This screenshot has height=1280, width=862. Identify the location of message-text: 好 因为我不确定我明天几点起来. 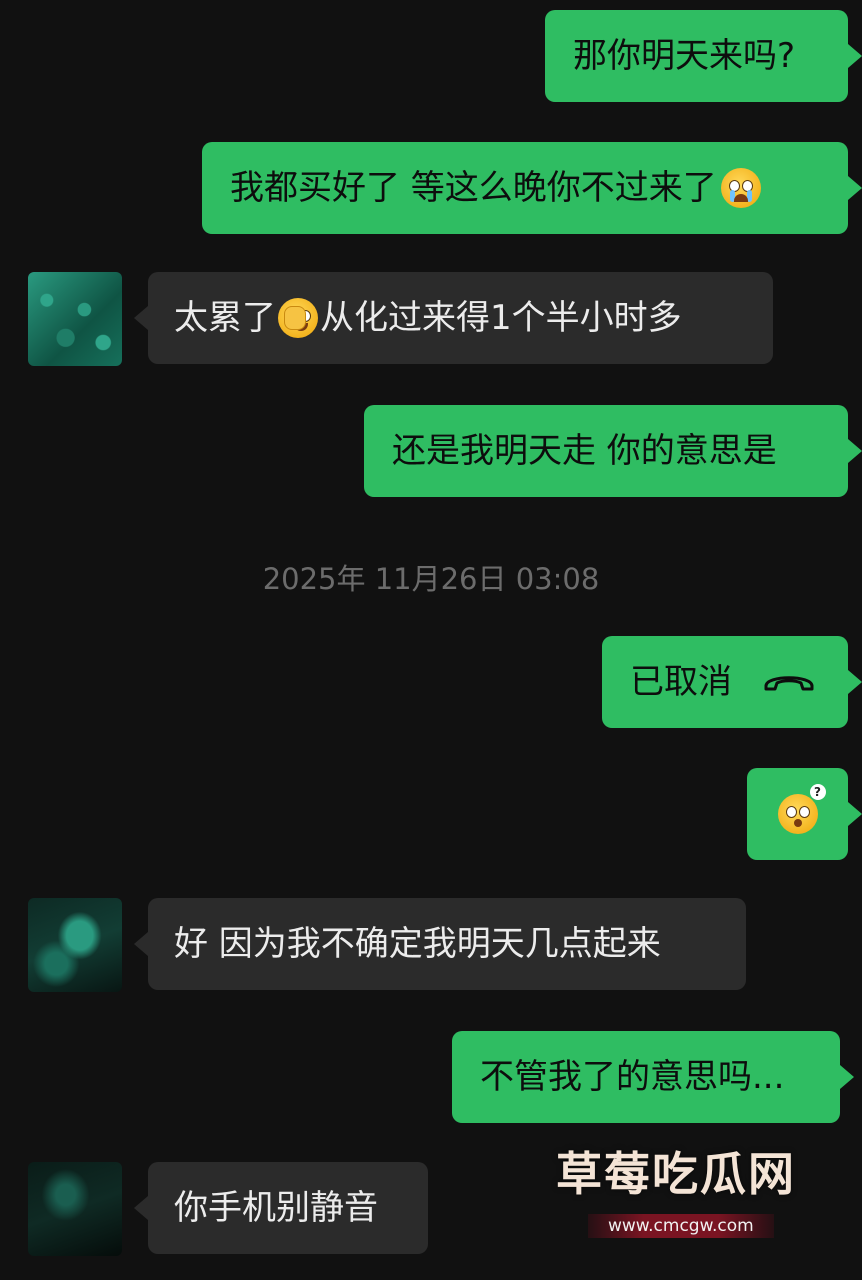
(417, 944).